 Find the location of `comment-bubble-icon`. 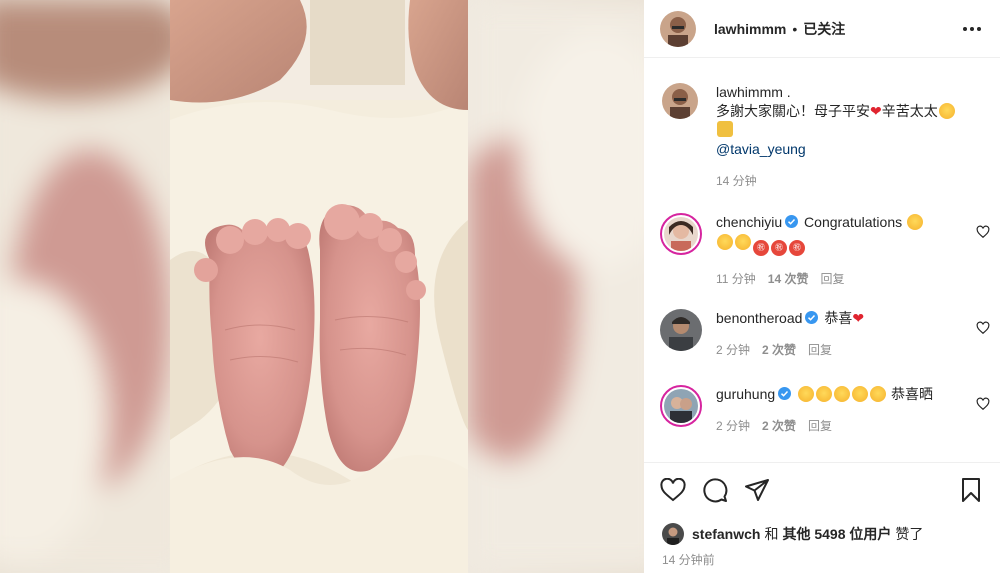

comment-bubble-icon is located at coordinates (715, 490).